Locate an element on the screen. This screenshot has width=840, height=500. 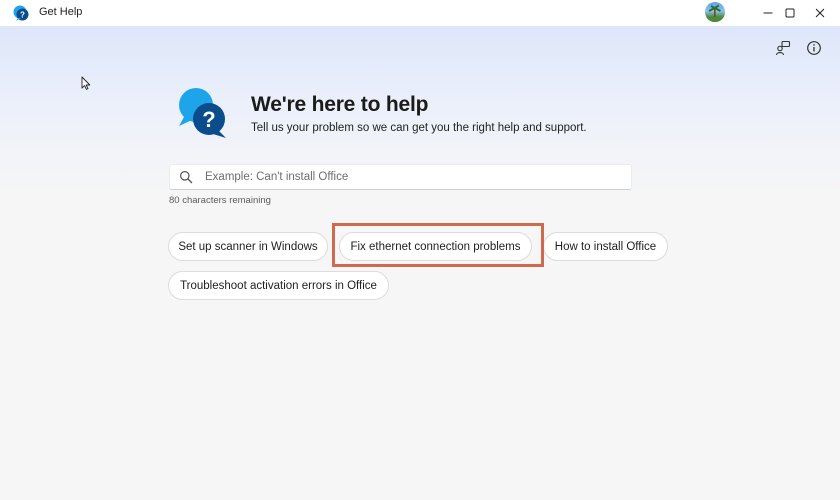
feedback-icon is located at coordinates (783, 48).